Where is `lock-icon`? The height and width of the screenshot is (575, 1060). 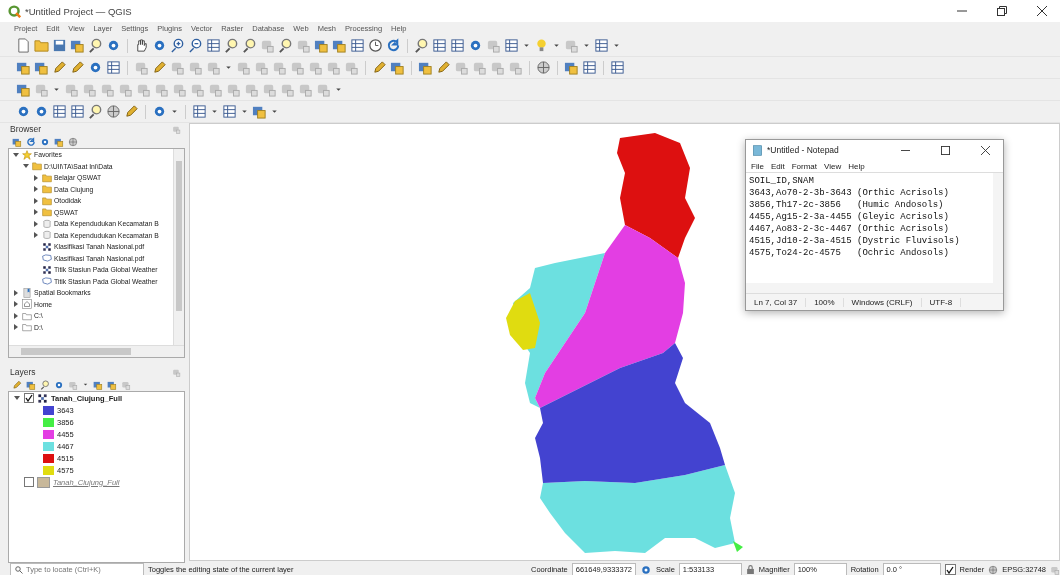 lock-icon is located at coordinates (750, 569).